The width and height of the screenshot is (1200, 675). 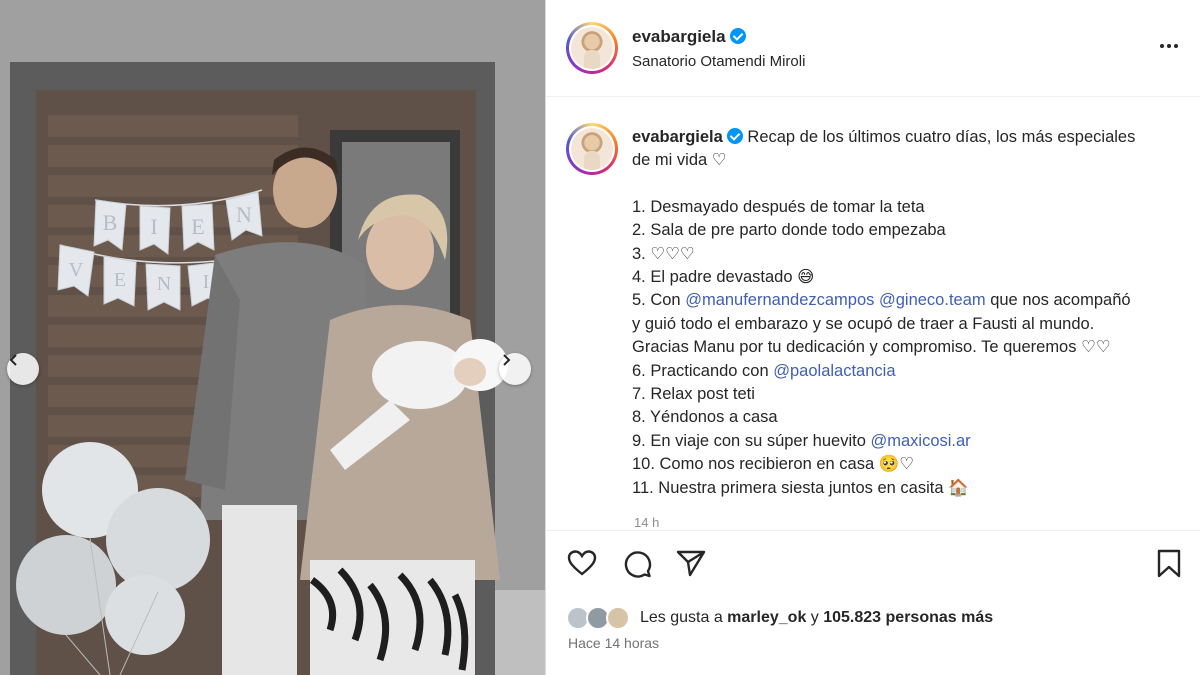 I want to click on bookmark-icon, so click(x=1169, y=564).